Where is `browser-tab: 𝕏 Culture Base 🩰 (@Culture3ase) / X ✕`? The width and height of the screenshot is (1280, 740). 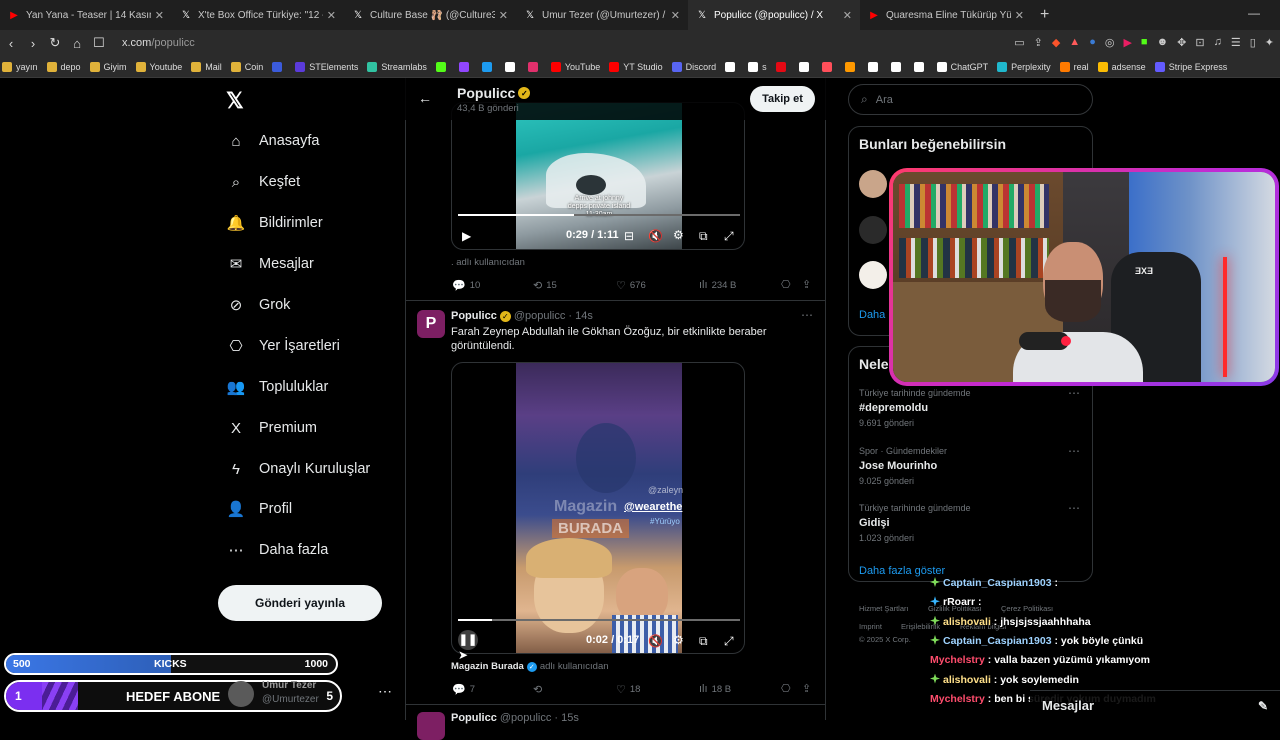 browser-tab: 𝕏 Culture Base 🩰 (@Culture3ase) / X ✕ is located at coordinates (430, 15).